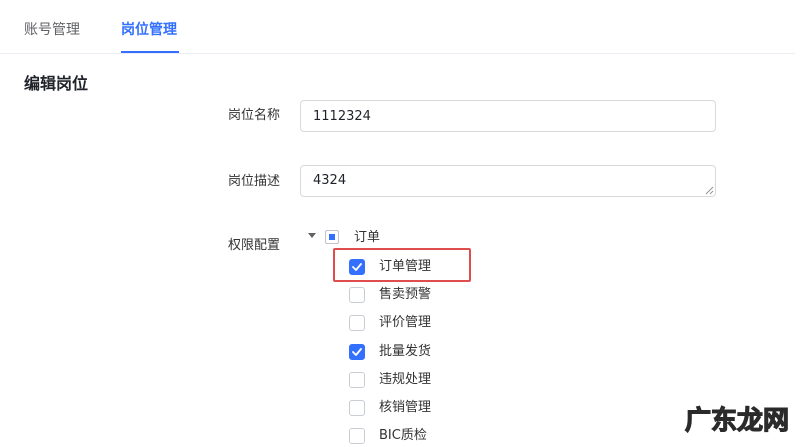 This screenshot has width=804, height=447. I want to click on order-parent-checkbox, so click(332, 237).